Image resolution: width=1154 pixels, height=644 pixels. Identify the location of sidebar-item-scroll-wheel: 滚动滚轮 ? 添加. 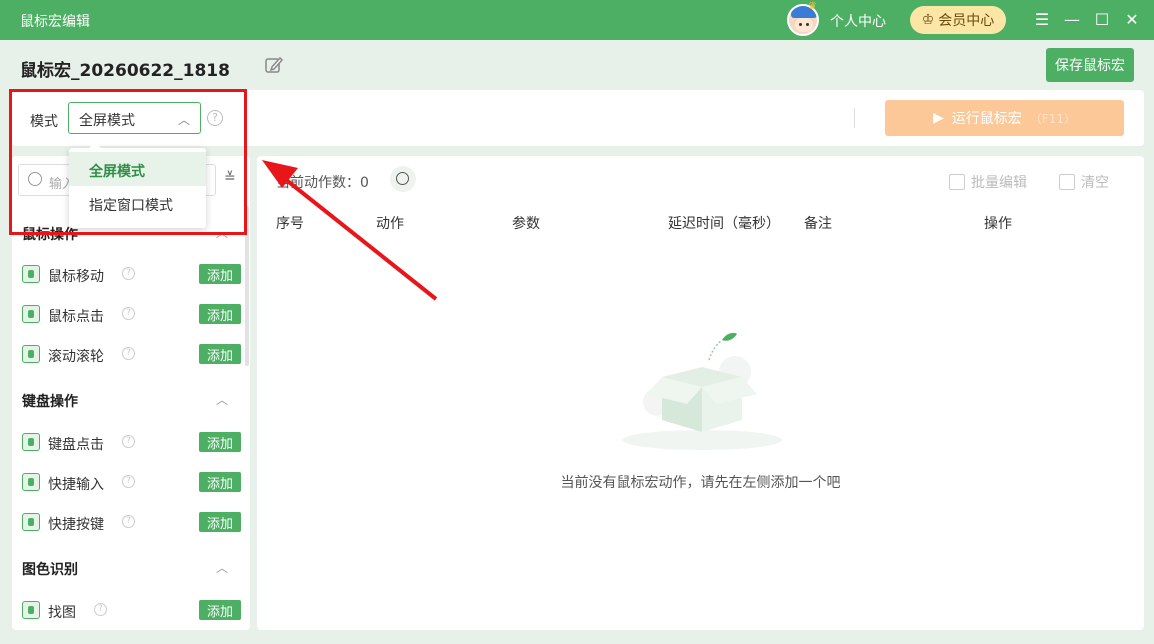
(132, 354).